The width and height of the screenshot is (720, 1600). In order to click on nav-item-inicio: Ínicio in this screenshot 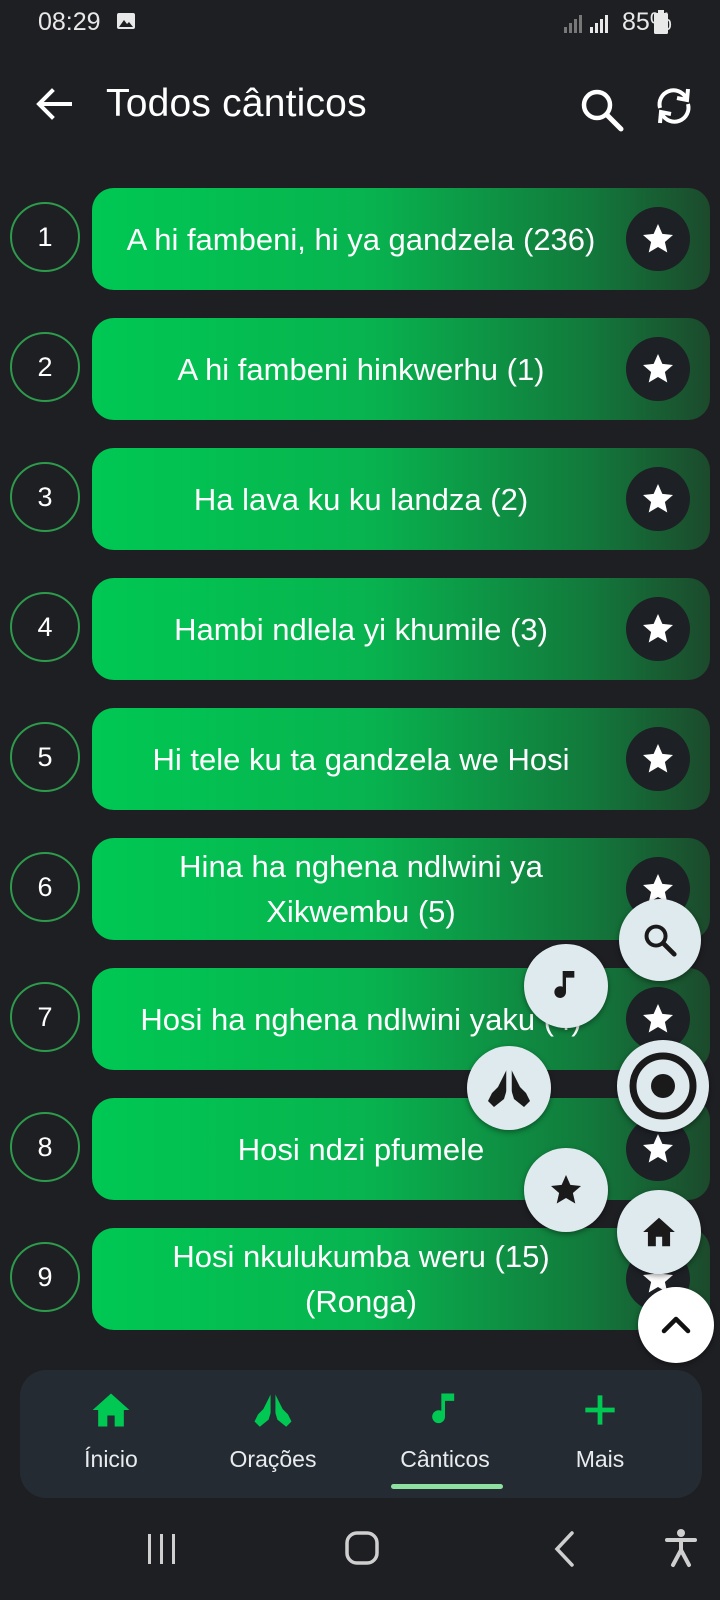, I will do `click(111, 1438)`.